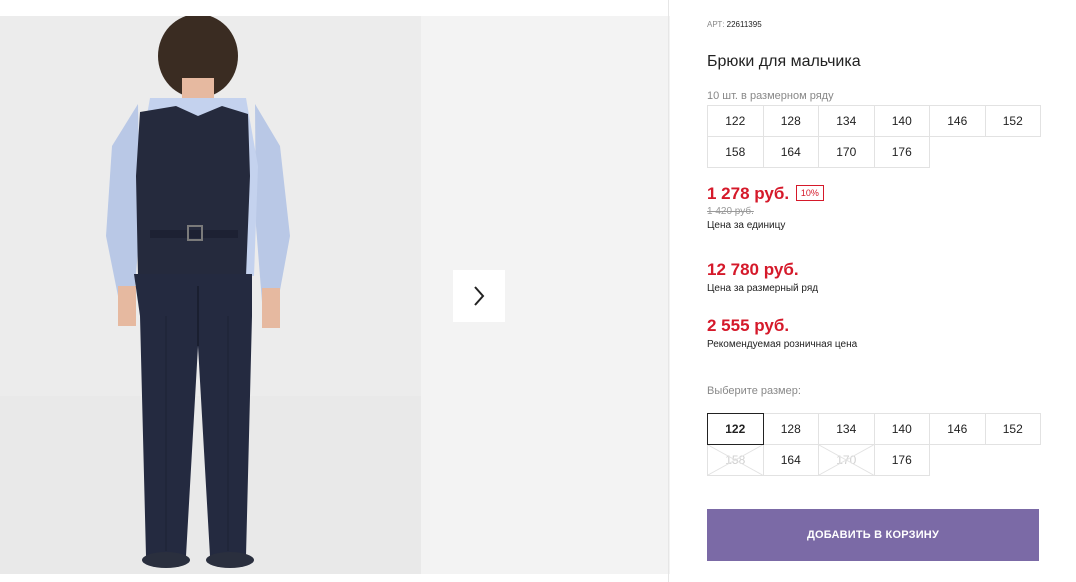 The height and width of the screenshot is (582, 1076). Describe the element at coordinates (846, 121) in the screenshot. I see `size-range-cell: 134` at that location.